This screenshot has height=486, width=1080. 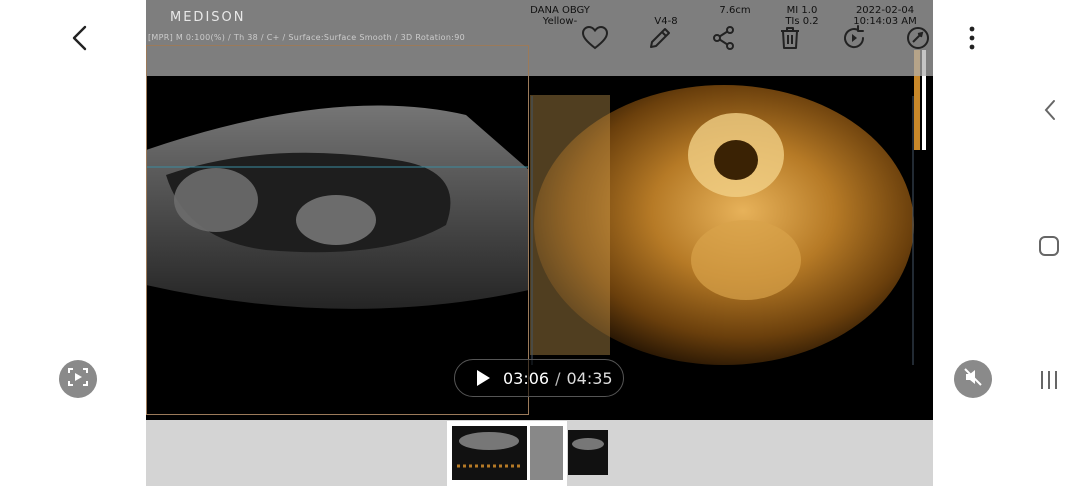 I want to click on share-icon, so click(x=724, y=38).